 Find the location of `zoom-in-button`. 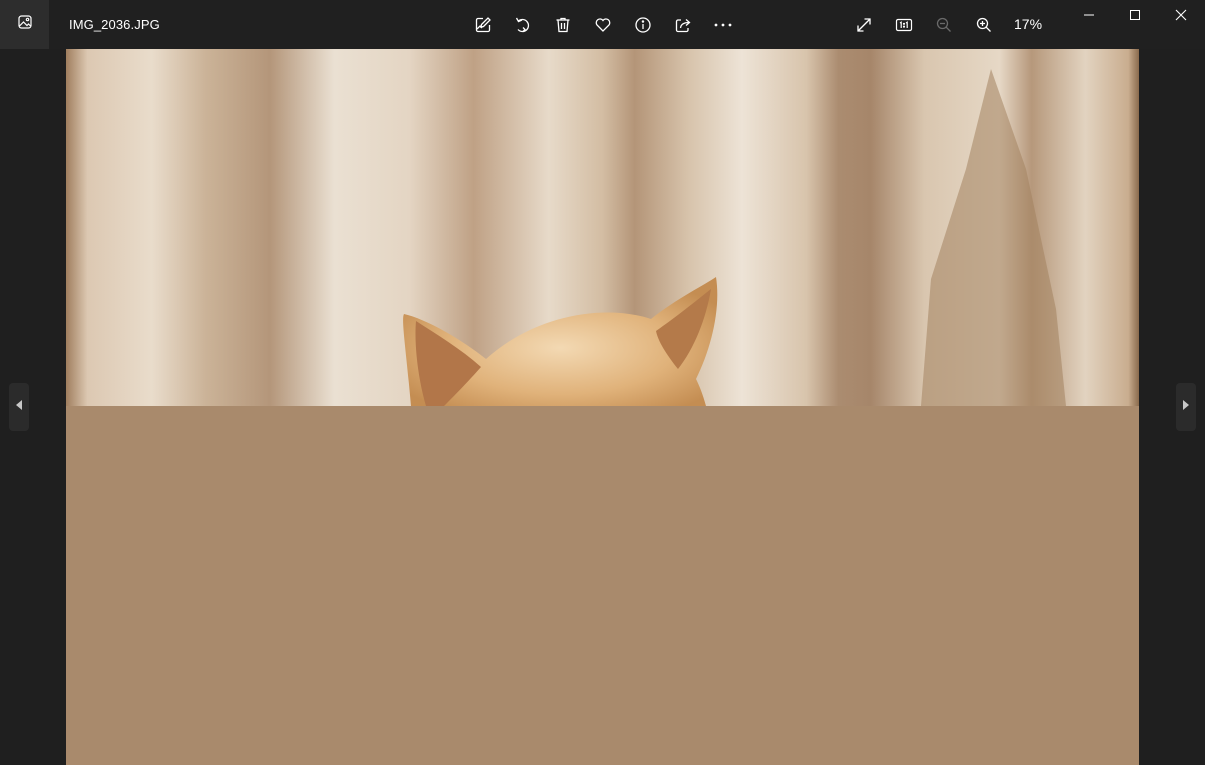

zoom-in-button is located at coordinates (984, 25).